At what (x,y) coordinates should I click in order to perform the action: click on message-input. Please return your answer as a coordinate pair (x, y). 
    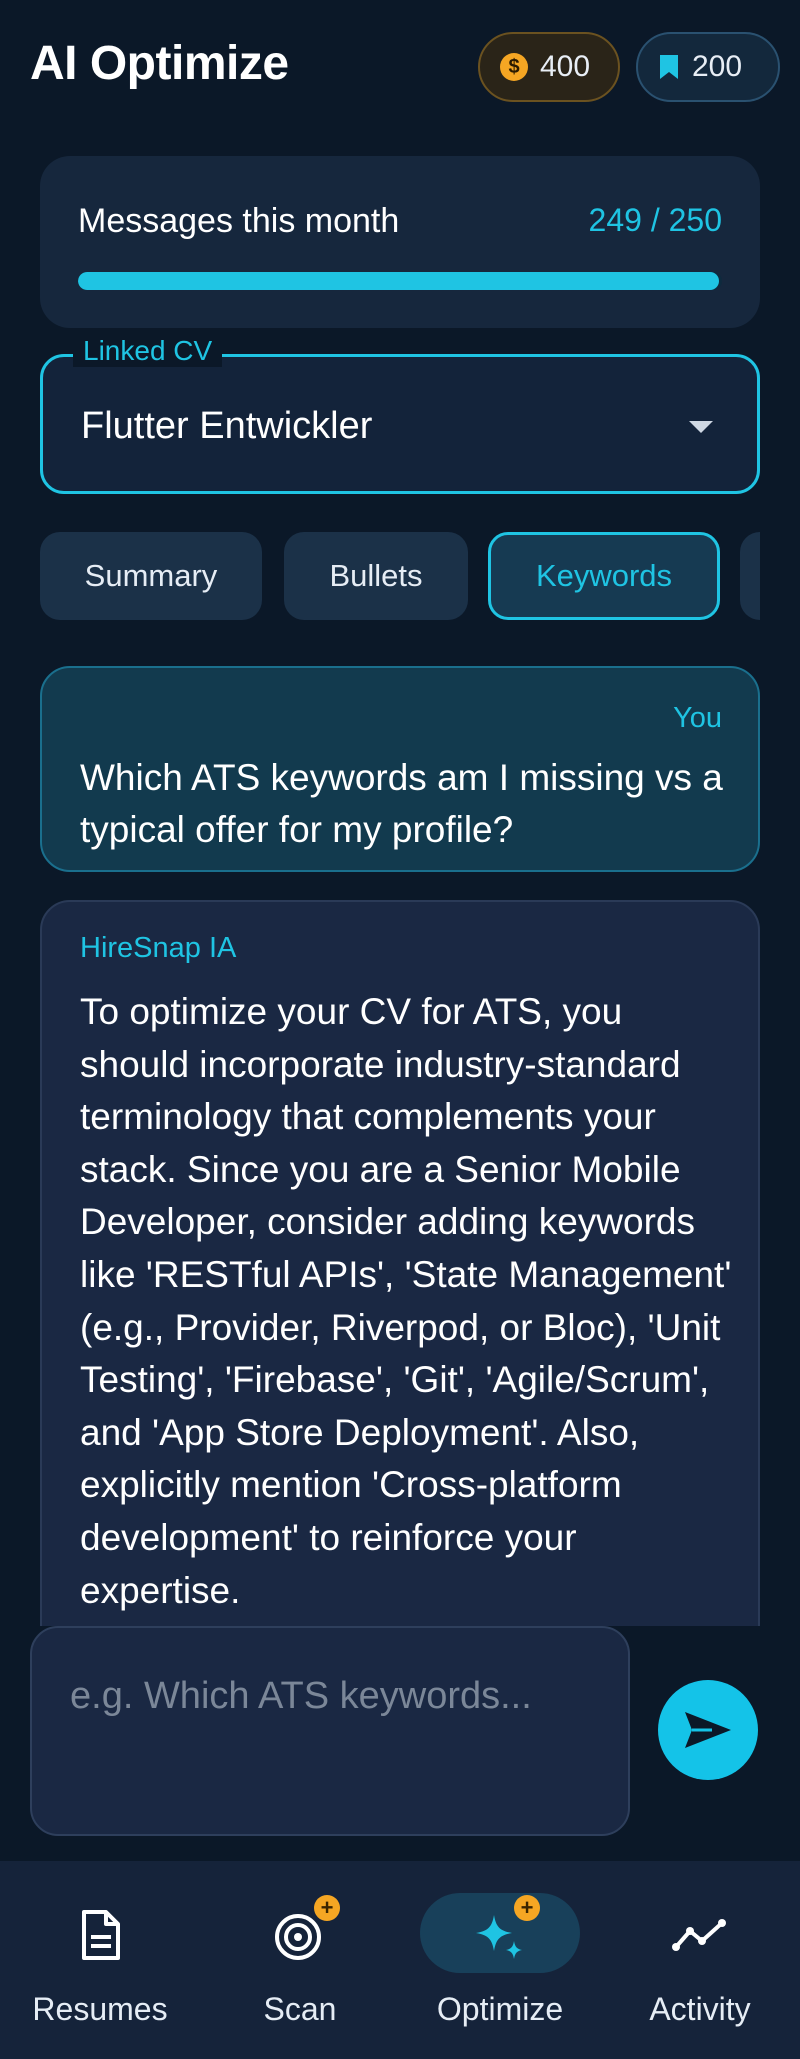
    Looking at the image, I should click on (330, 1731).